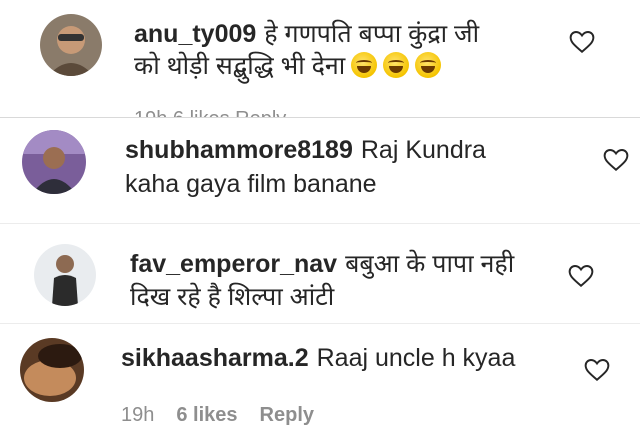 This screenshot has height=443, width=640. What do you see at coordinates (430, 264) in the screenshot?
I see `comment-body: बबुआ के पापा नही` at bounding box center [430, 264].